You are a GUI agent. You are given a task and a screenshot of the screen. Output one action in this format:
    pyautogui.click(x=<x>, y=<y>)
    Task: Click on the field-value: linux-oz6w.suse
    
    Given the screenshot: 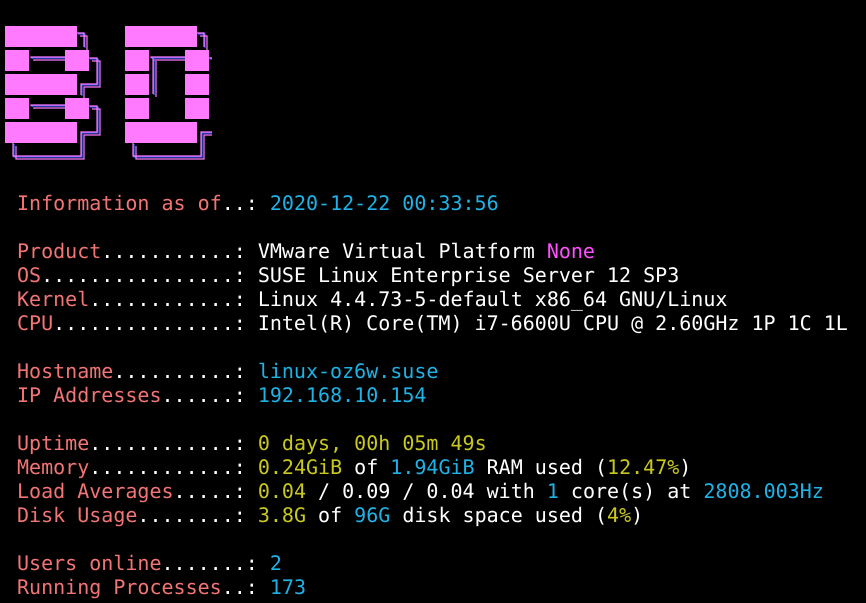 What is the action you would take?
    pyautogui.click(x=348, y=371)
    